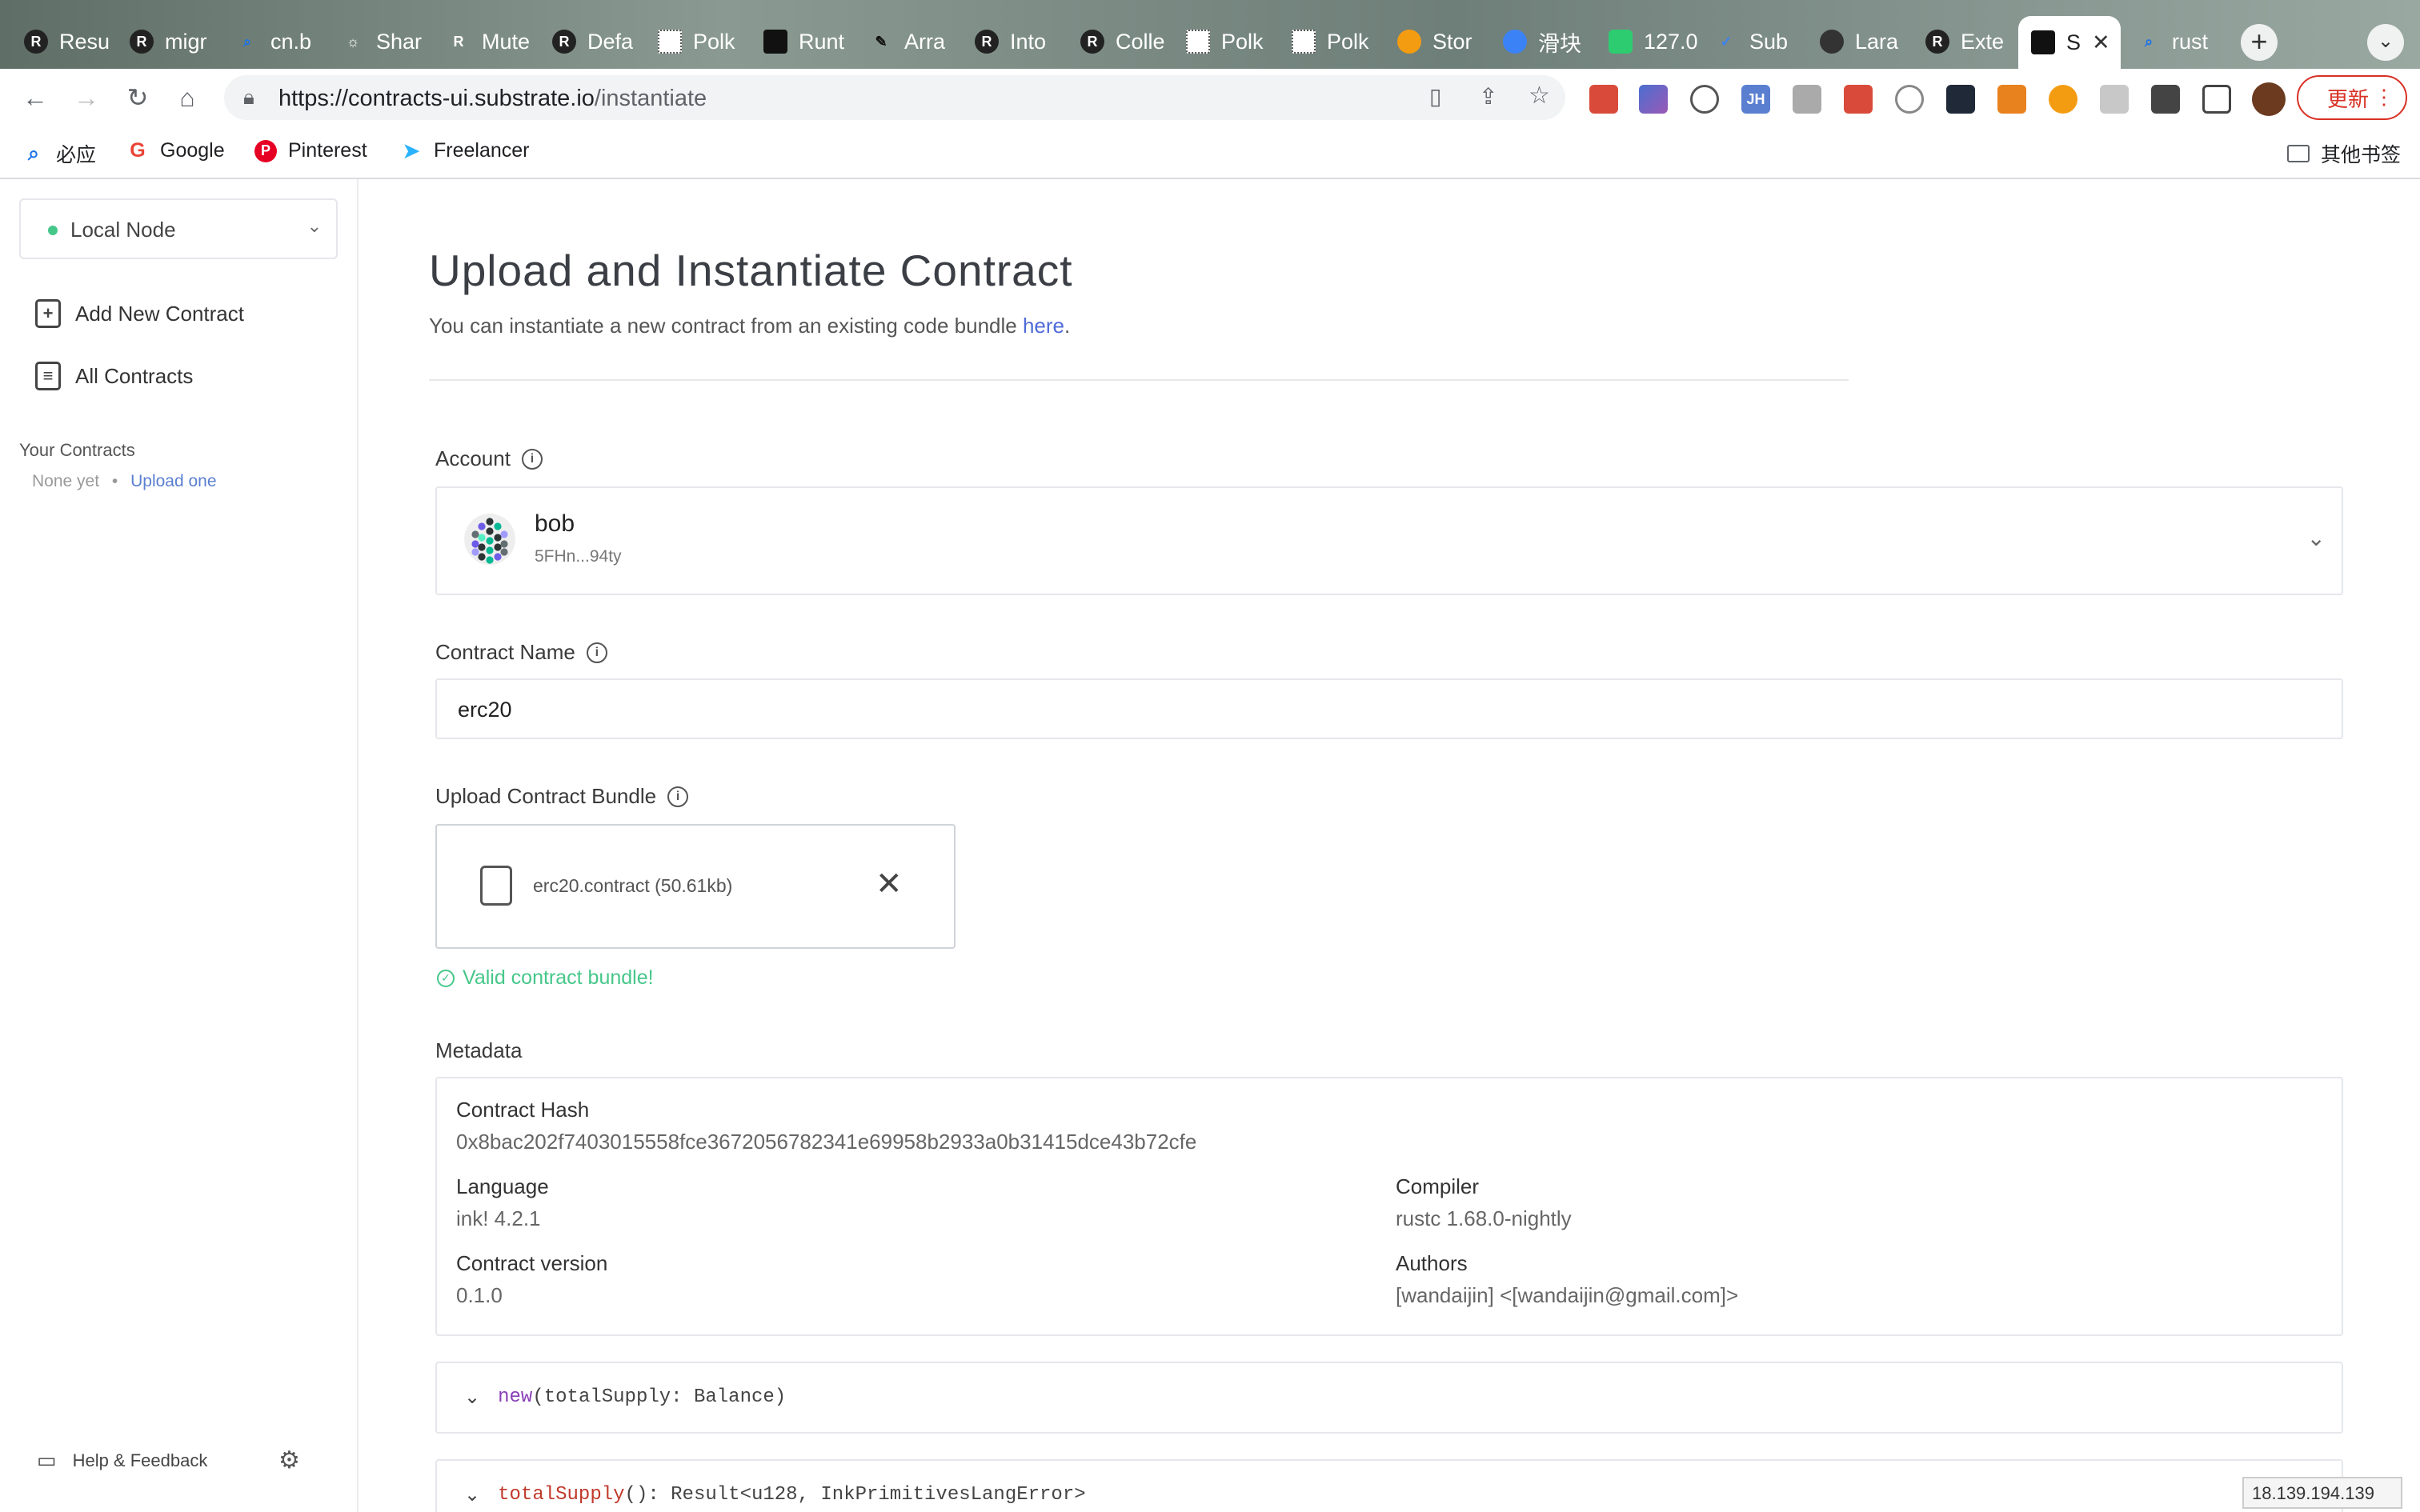 The image size is (2420, 1512). Describe the element at coordinates (802, 42) in the screenshot. I see `tab-7: Runt` at that location.